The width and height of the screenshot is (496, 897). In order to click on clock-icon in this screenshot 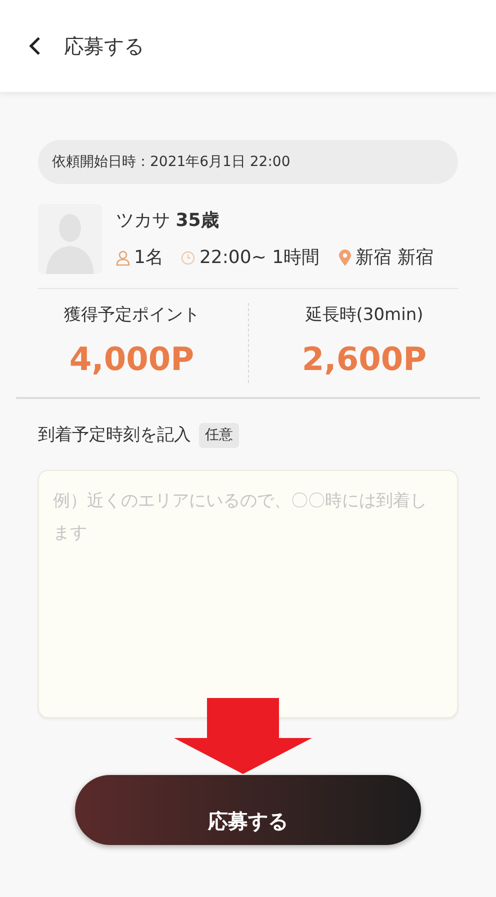, I will do `click(188, 257)`.